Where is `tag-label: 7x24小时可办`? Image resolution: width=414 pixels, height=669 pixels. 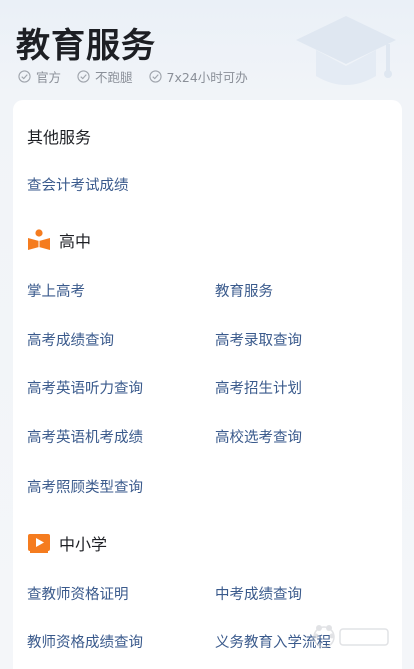
tag-label: 7x24小时可办 is located at coordinates (207, 77).